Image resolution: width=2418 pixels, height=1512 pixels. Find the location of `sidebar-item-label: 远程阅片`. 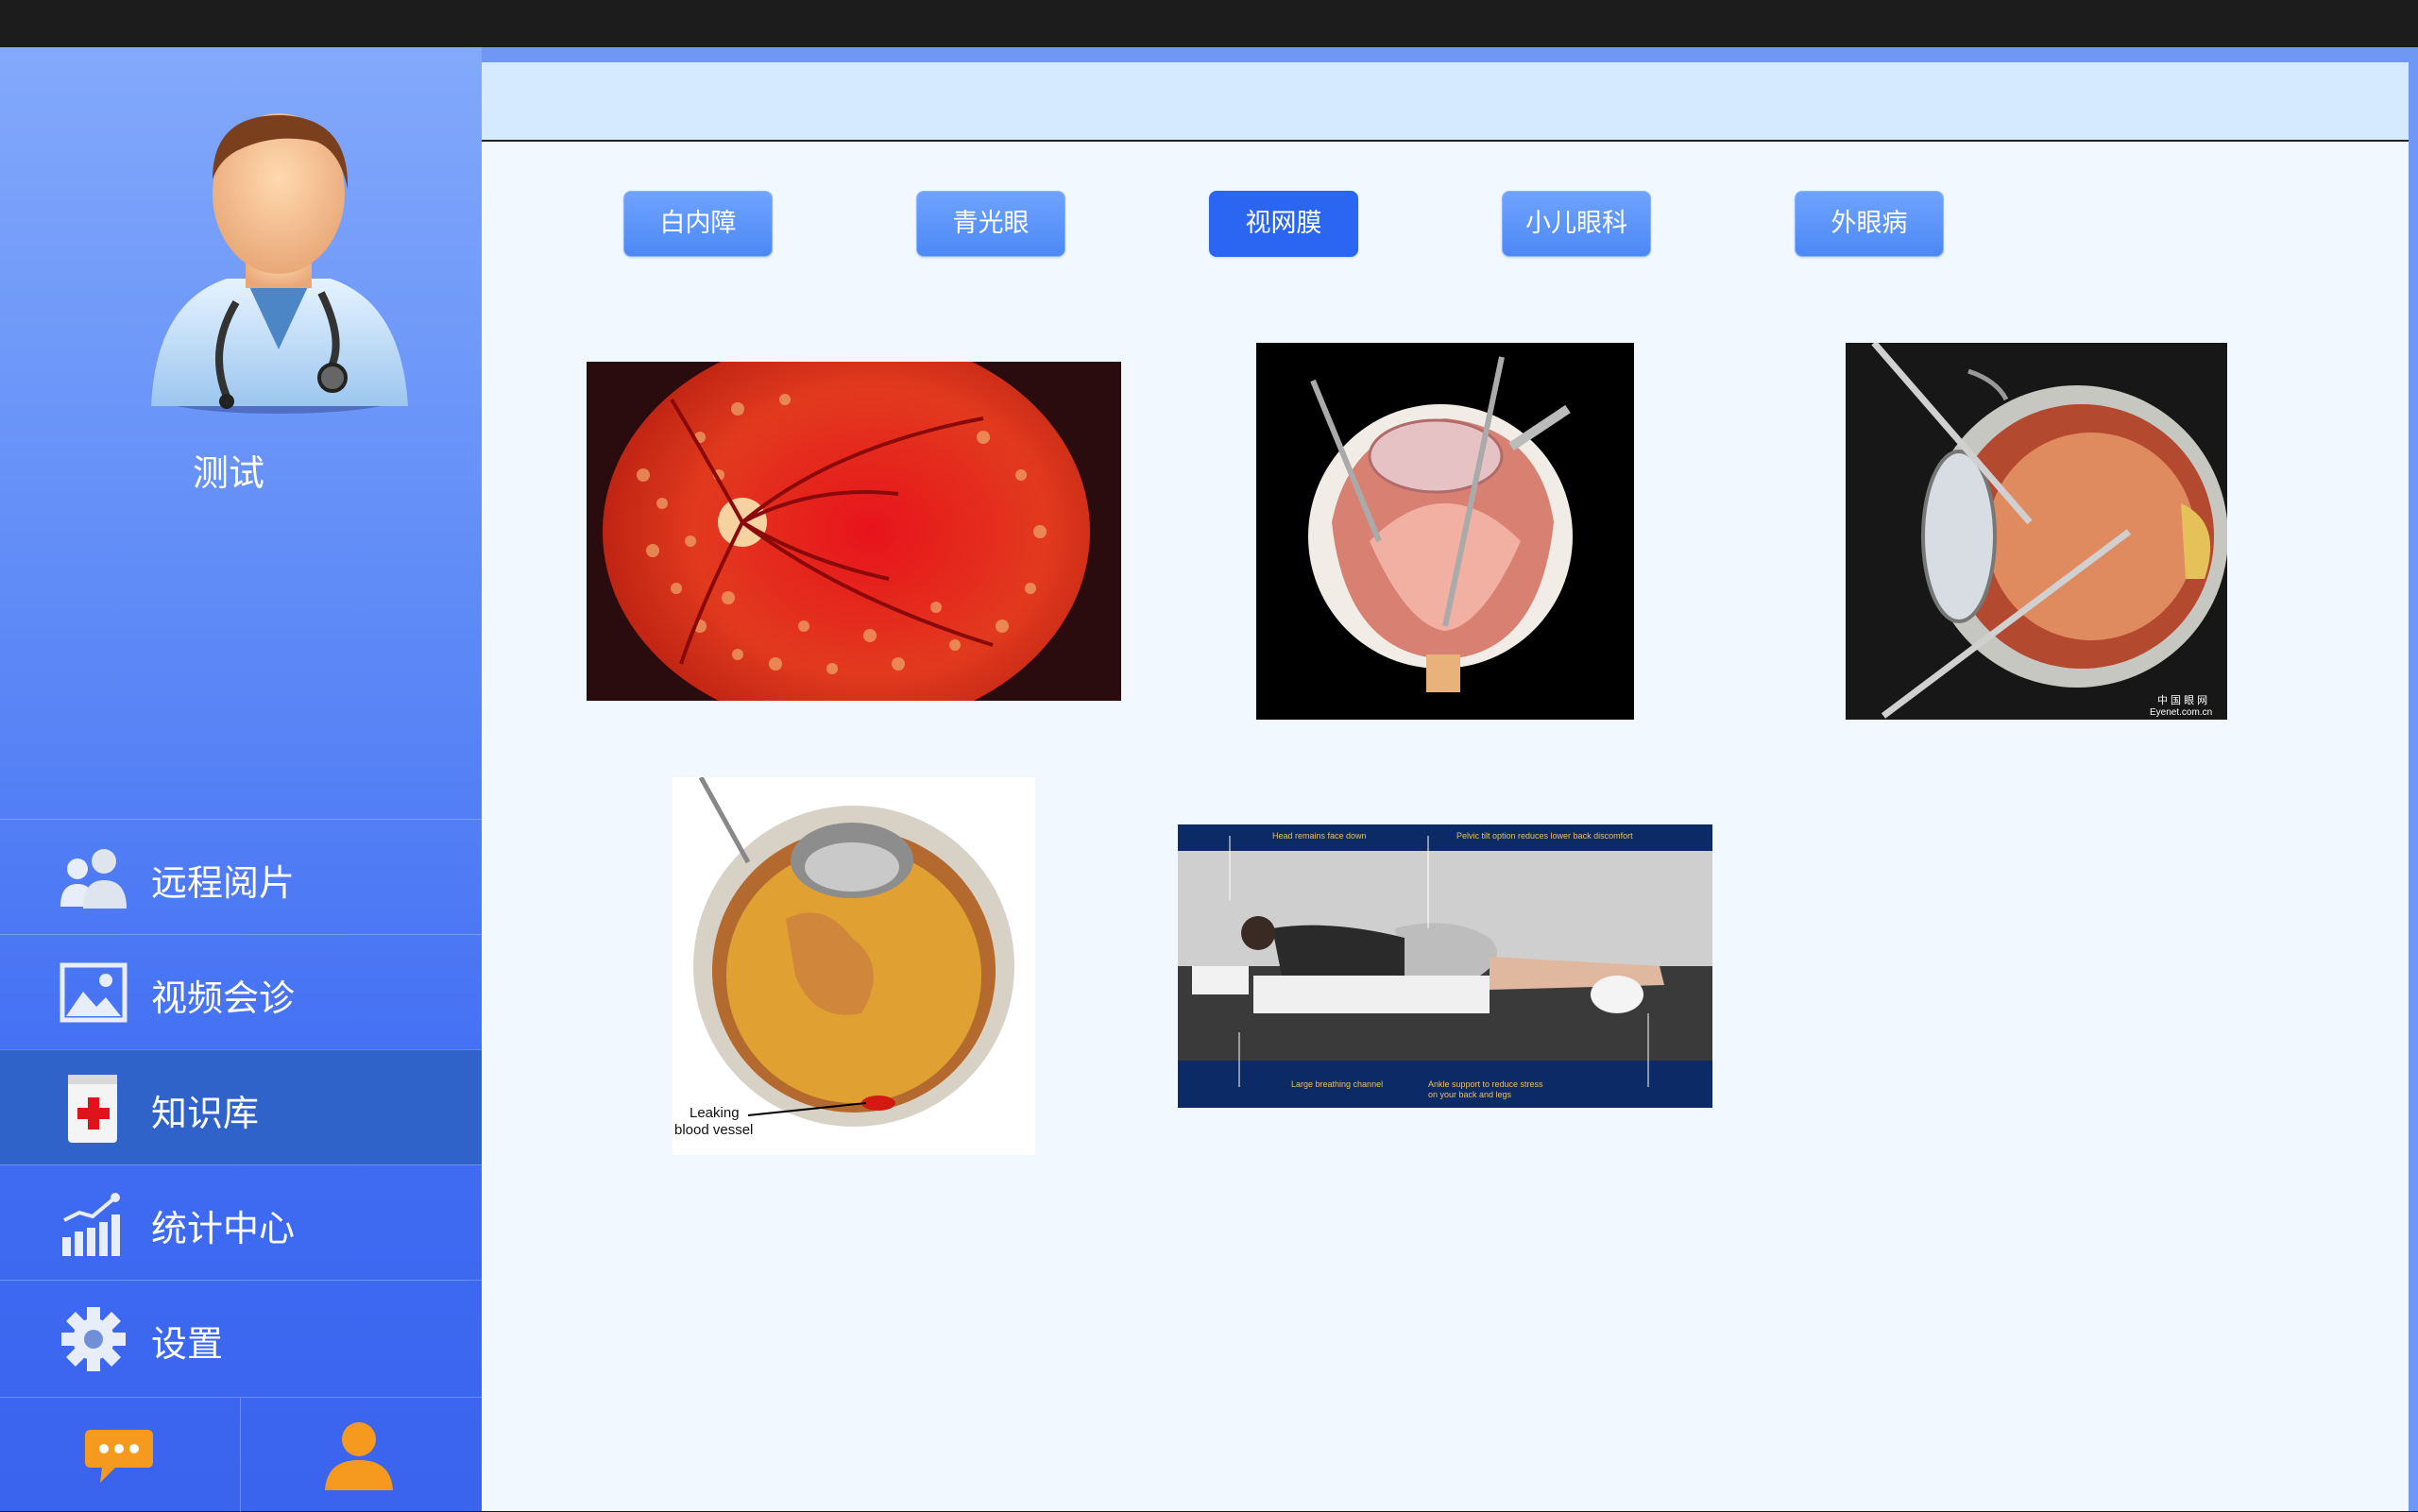

sidebar-item-label: 远程阅片 is located at coordinates (223, 883).